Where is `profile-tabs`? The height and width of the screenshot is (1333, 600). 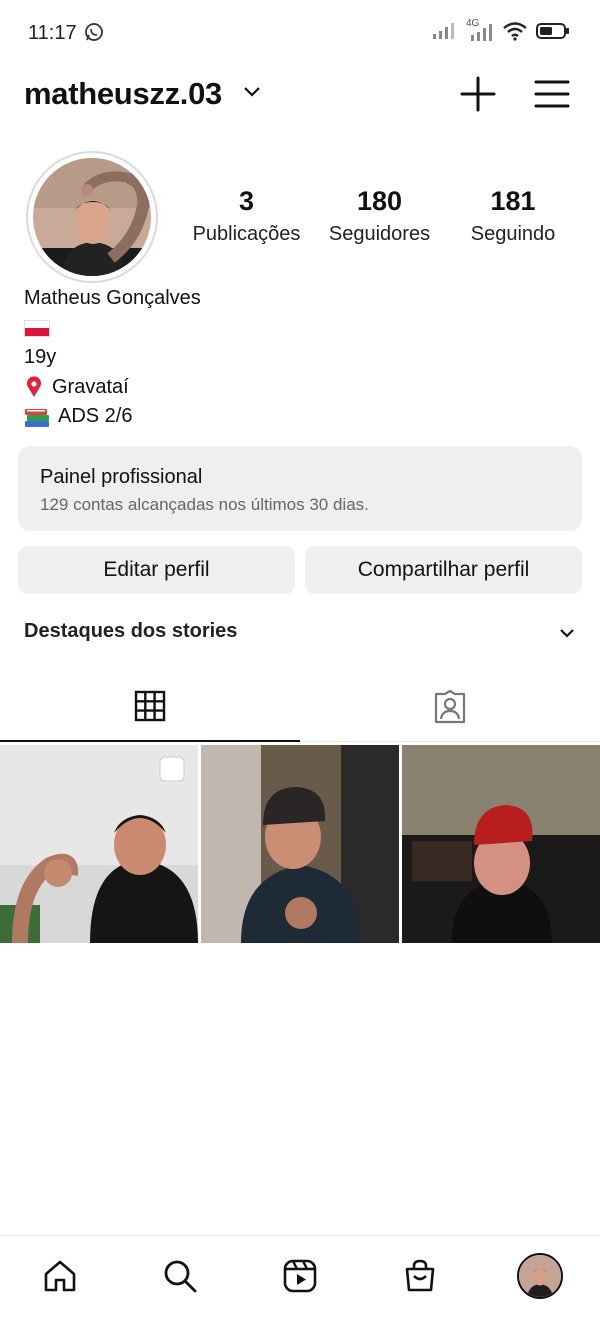 profile-tabs is located at coordinates (300, 707).